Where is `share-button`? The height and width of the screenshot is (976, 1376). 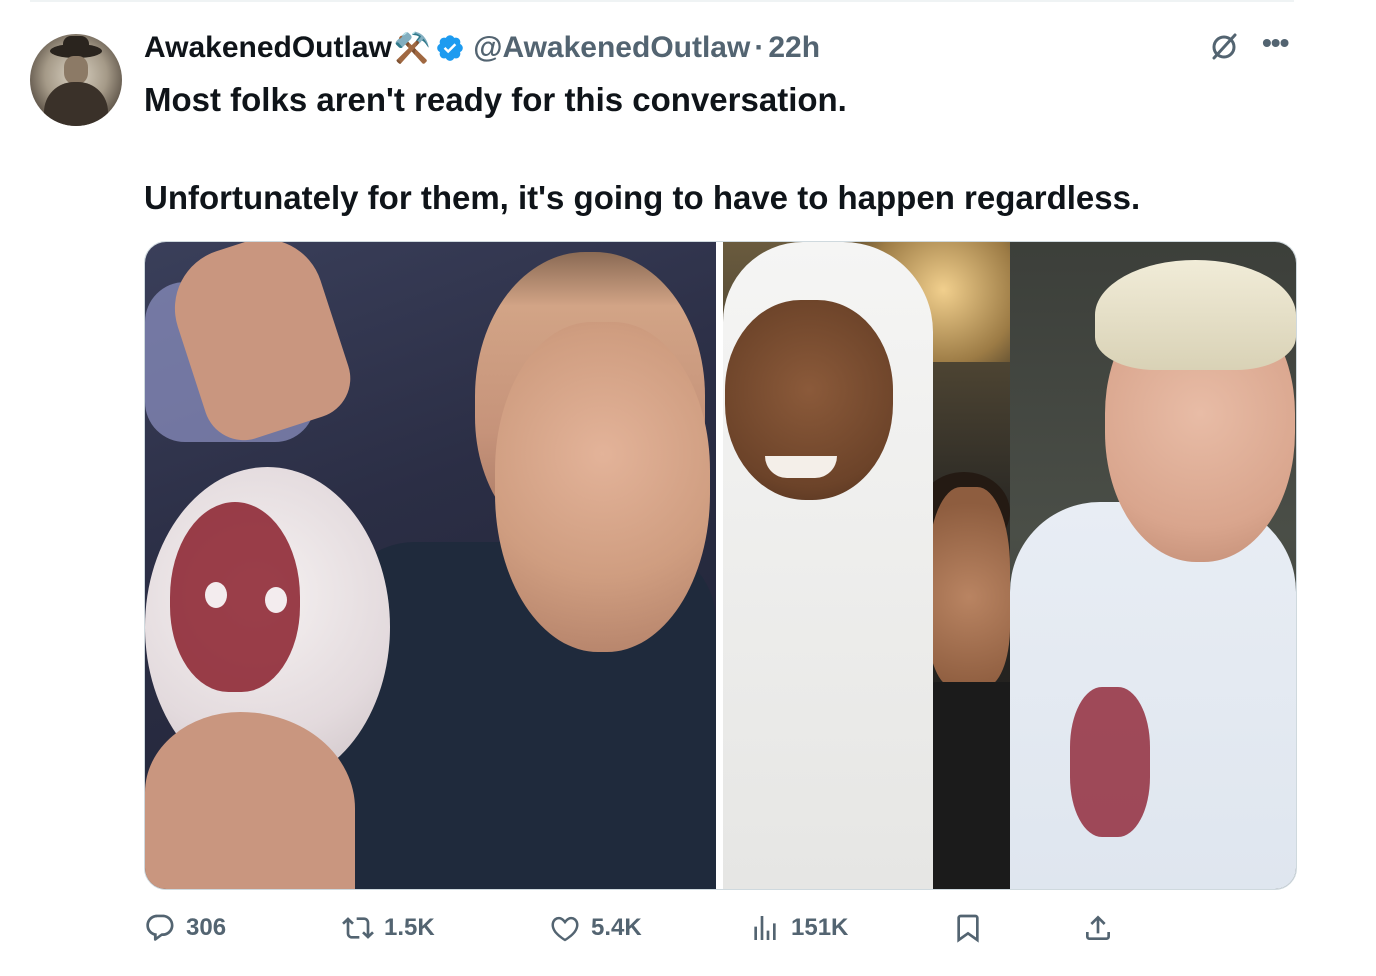 share-button is located at coordinates (1103, 928).